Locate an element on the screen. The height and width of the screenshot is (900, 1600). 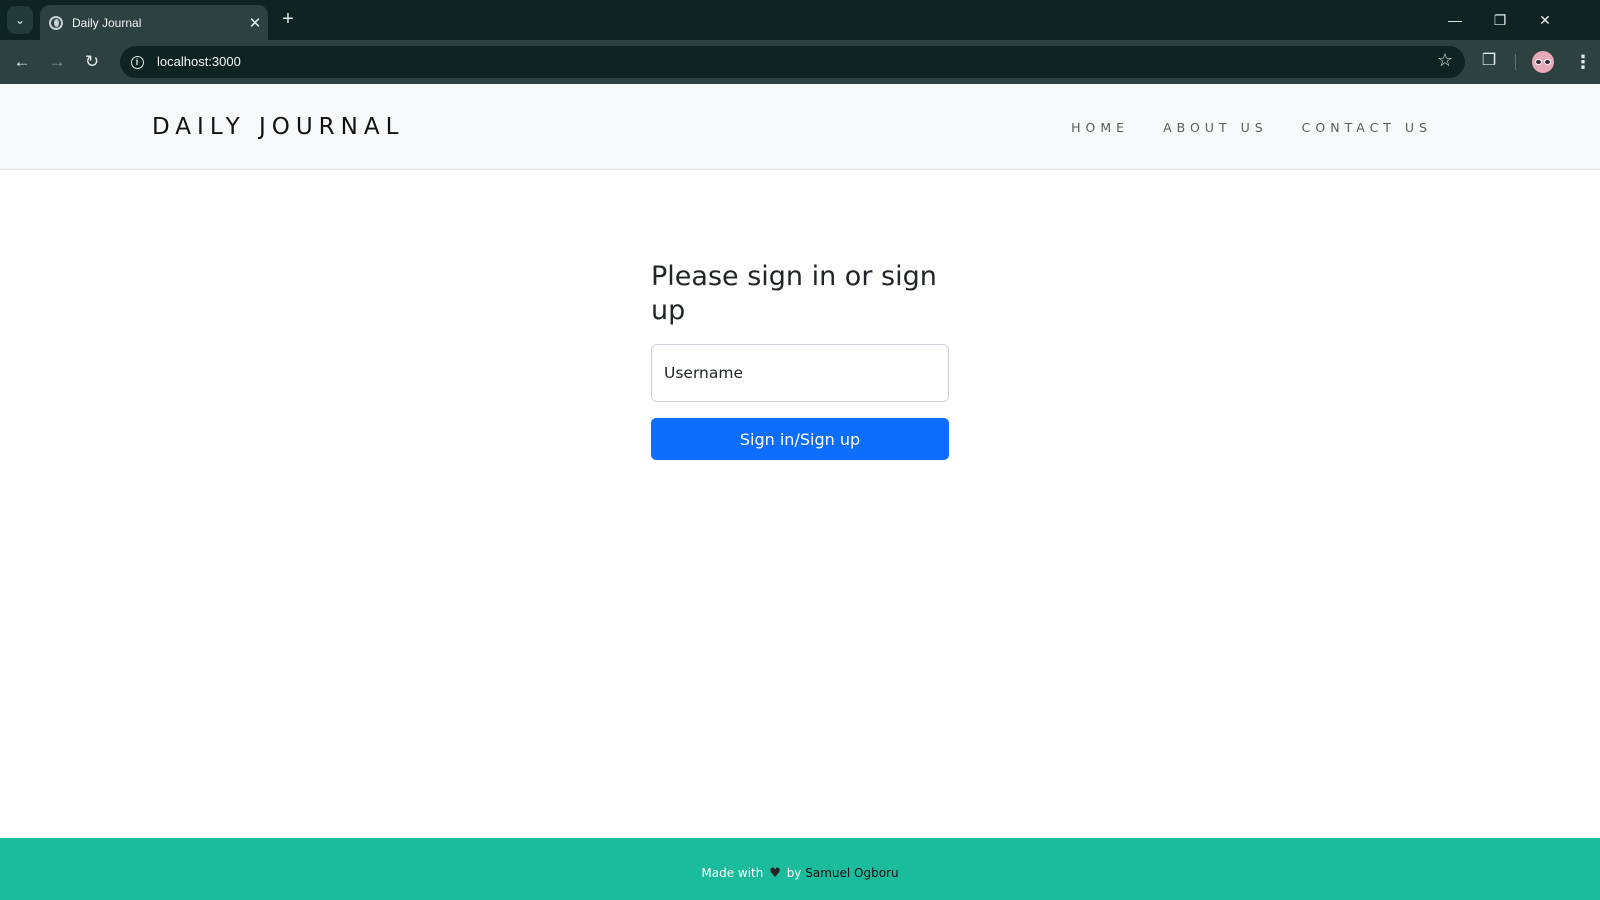
menu-kebab-icon: ⋮ is located at coordinates (1583, 62).